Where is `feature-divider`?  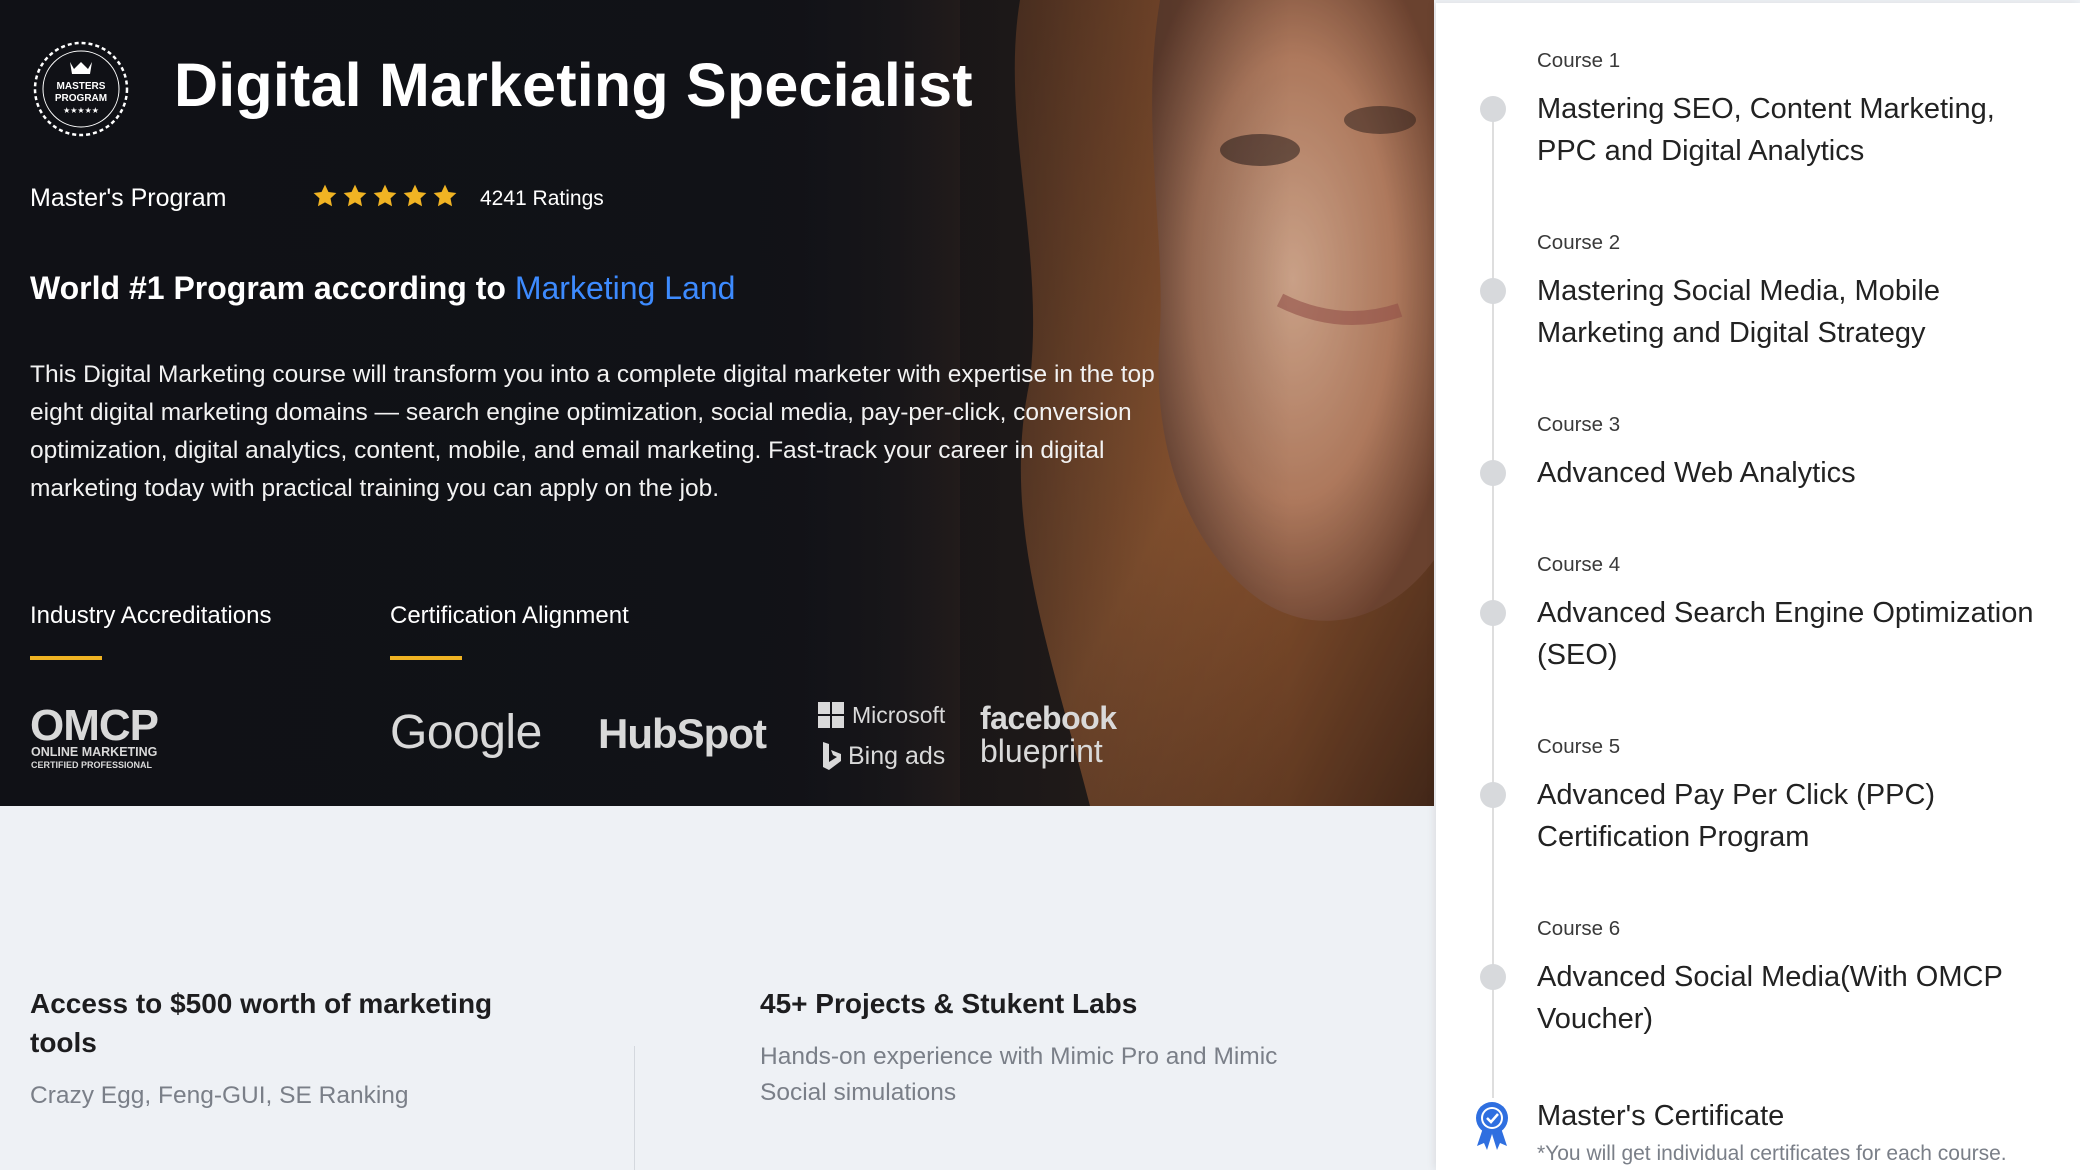 feature-divider is located at coordinates (634, 1108).